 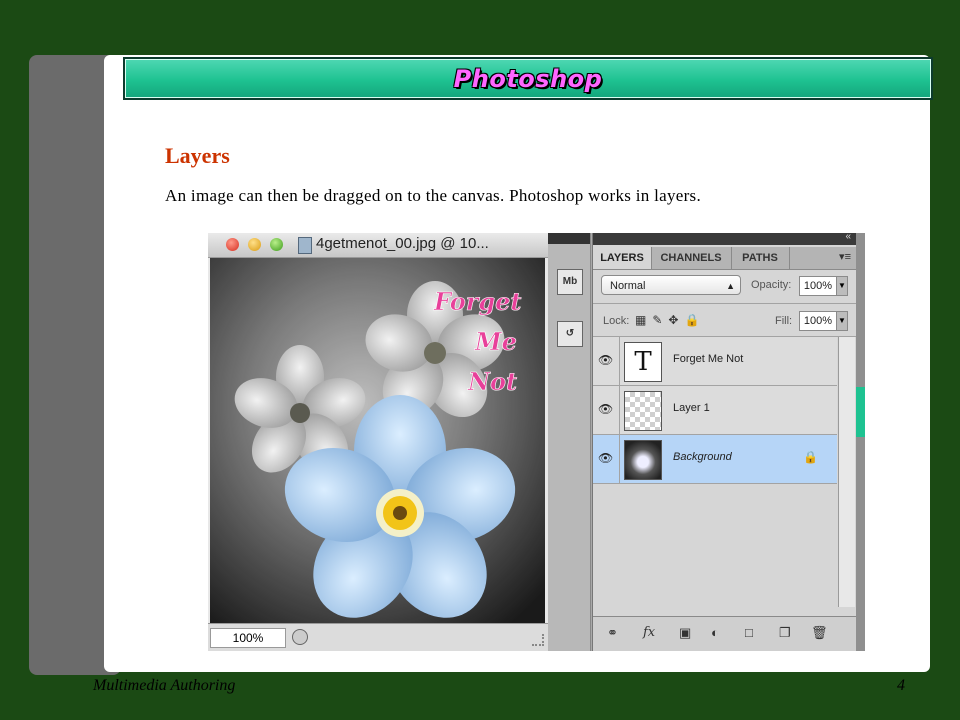 What do you see at coordinates (300, 637) in the screenshot?
I see `status-info-icon` at bounding box center [300, 637].